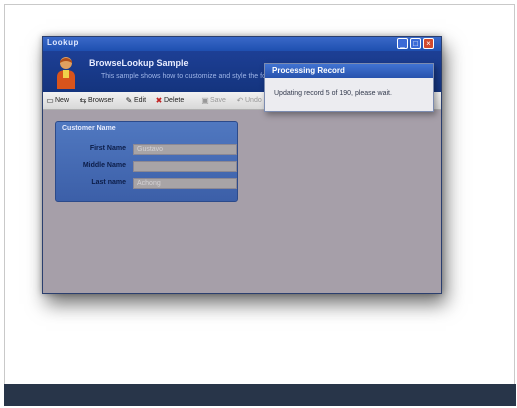 The height and width of the screenshot is (408, 517). What do you see at coordinates (104, 165) in the screenshot?
I see `middle-name-label: Middle Name` at bounding box center [104, 165].